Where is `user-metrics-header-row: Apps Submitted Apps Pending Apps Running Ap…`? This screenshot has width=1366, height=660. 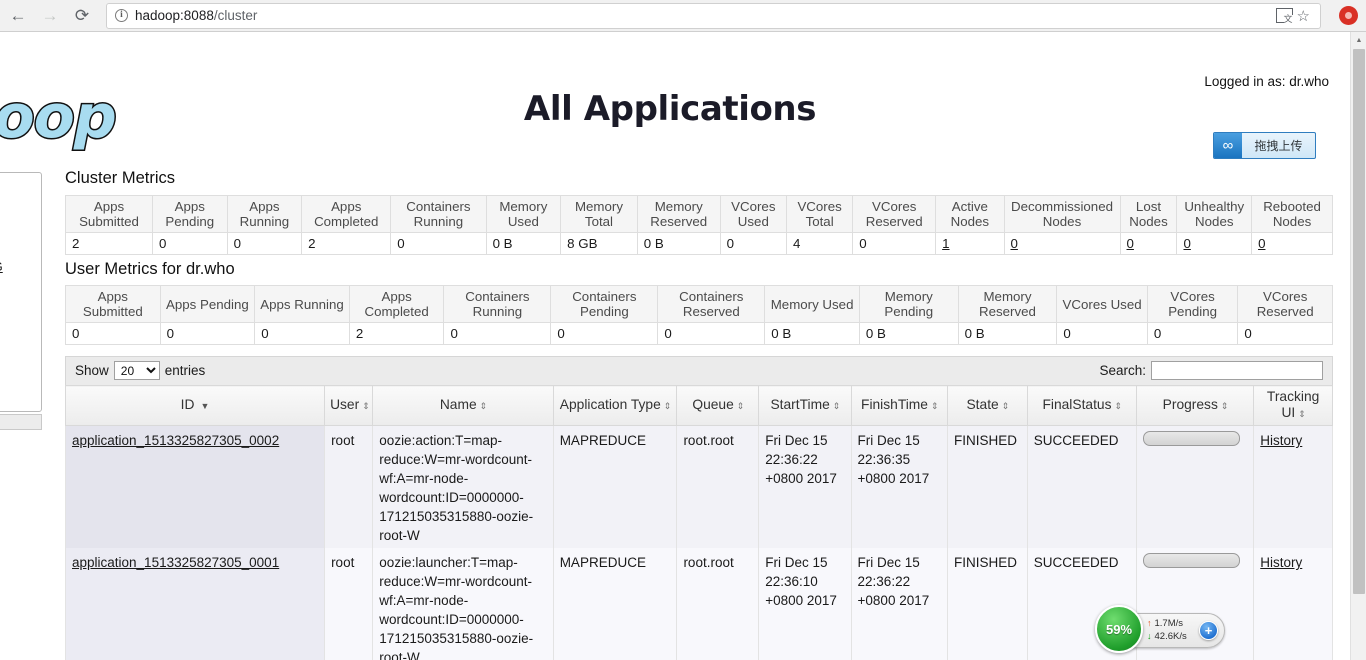
user-metrics-header-row: Apps Submitted Apps Pending Apps Running Ap… is located at coordinates (699, 304).